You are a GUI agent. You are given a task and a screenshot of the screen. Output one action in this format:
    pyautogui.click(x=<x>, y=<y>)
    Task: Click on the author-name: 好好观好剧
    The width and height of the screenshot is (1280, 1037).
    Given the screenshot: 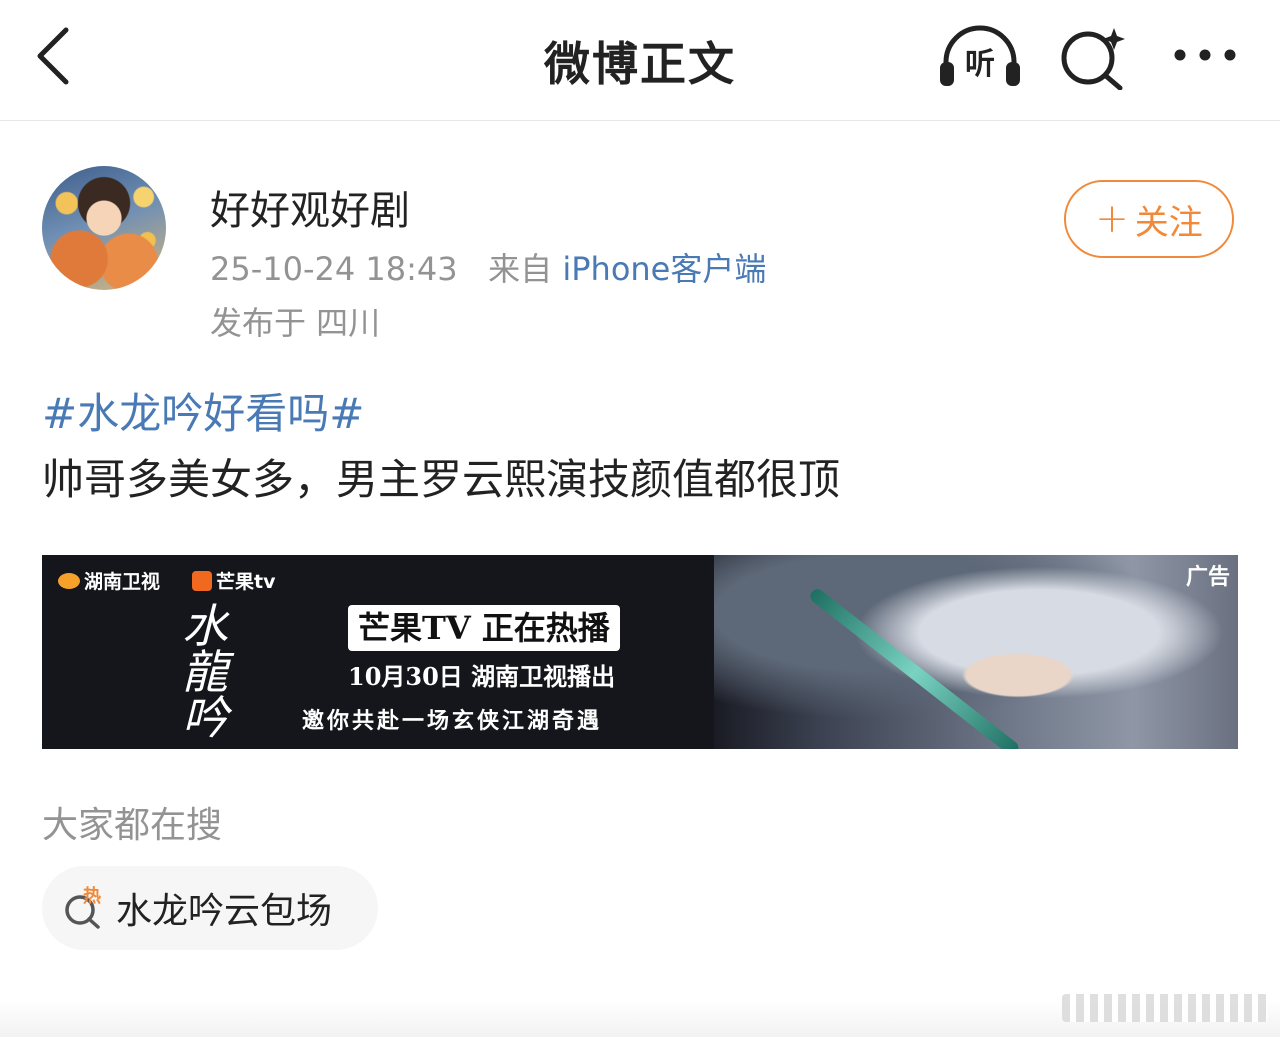 What is the action you would take?
    pyautogui.click(x=310, y=207)
    